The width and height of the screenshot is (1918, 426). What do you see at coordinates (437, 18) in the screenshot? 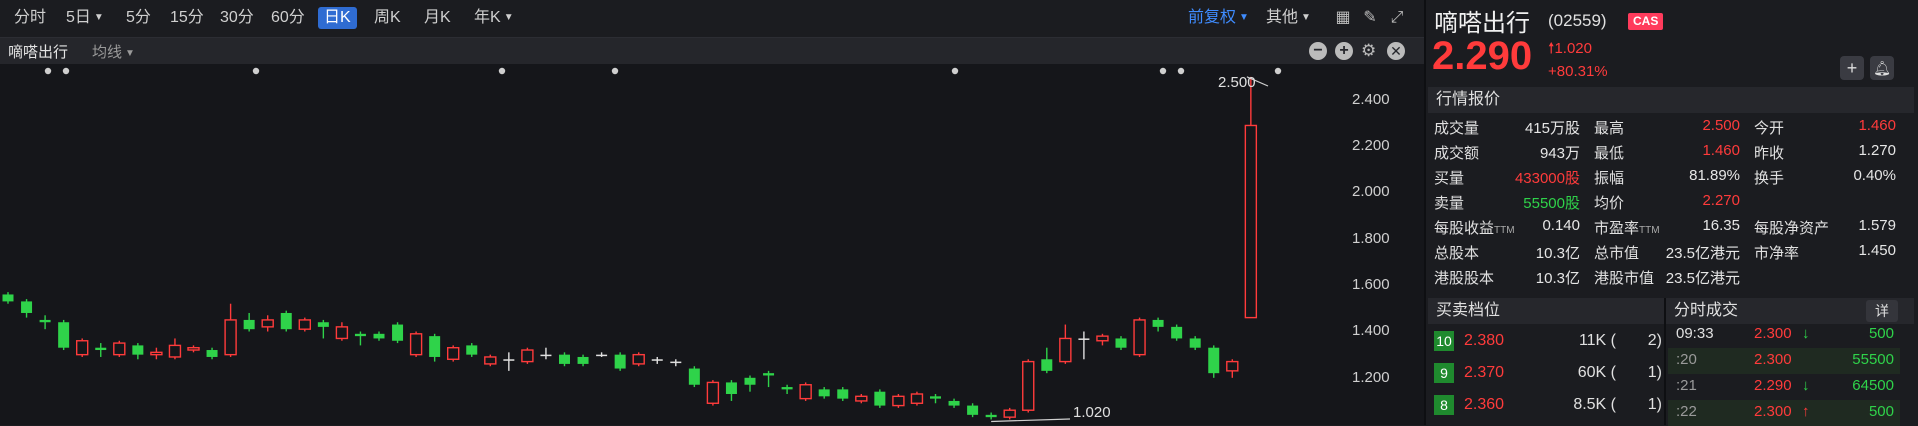
I see `period-monthly-k: 月K` at bounding box center [437, 18].